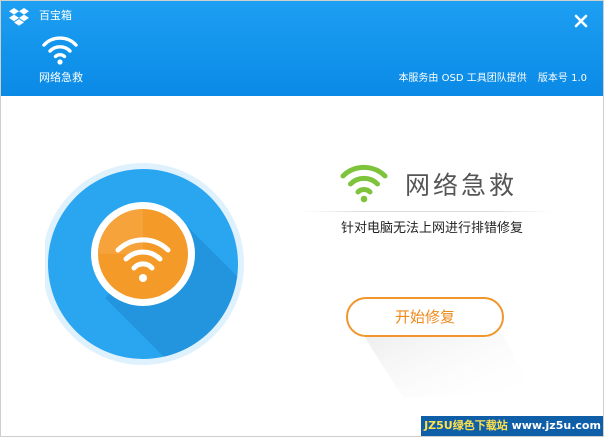 The height and width of the screenshot is (437, 604). I want to click on header-info: 本服务由 OSD 工具团队提供 版本号 1.0, so click(492, 79).